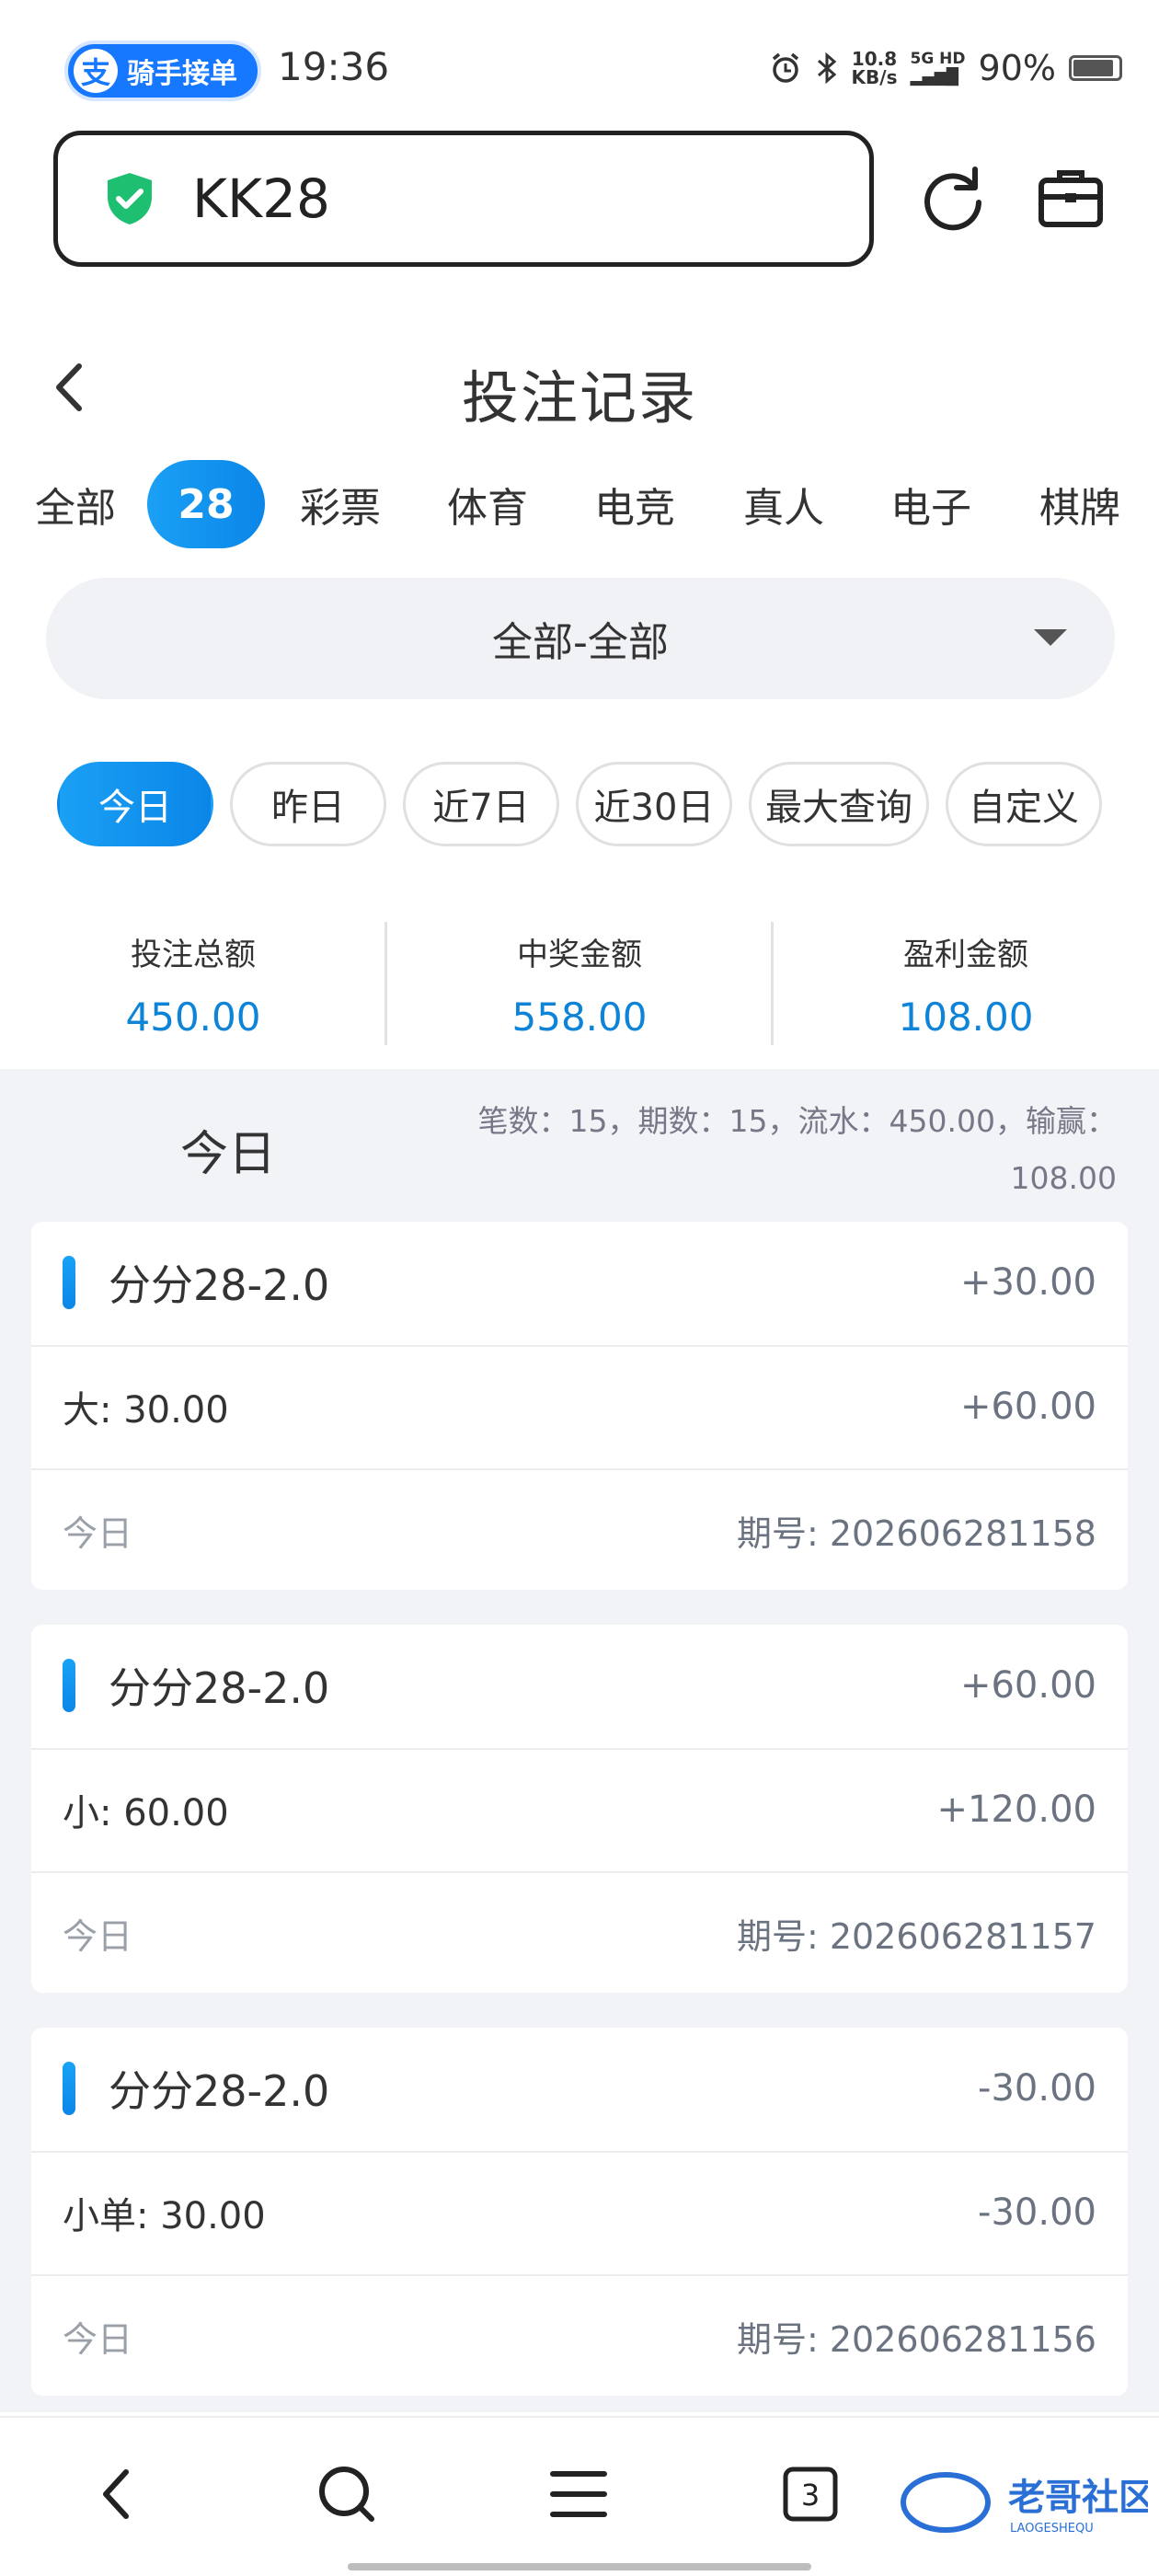 Image resolution: width=1159 pixels, height=2576 pixels. I want to click on tab-lottery: 彩票, so click(340, 504).